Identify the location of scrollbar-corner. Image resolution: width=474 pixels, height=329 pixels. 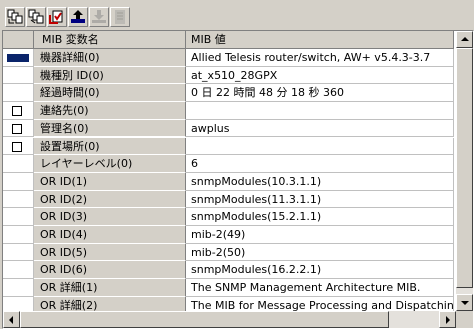
(464, 319).